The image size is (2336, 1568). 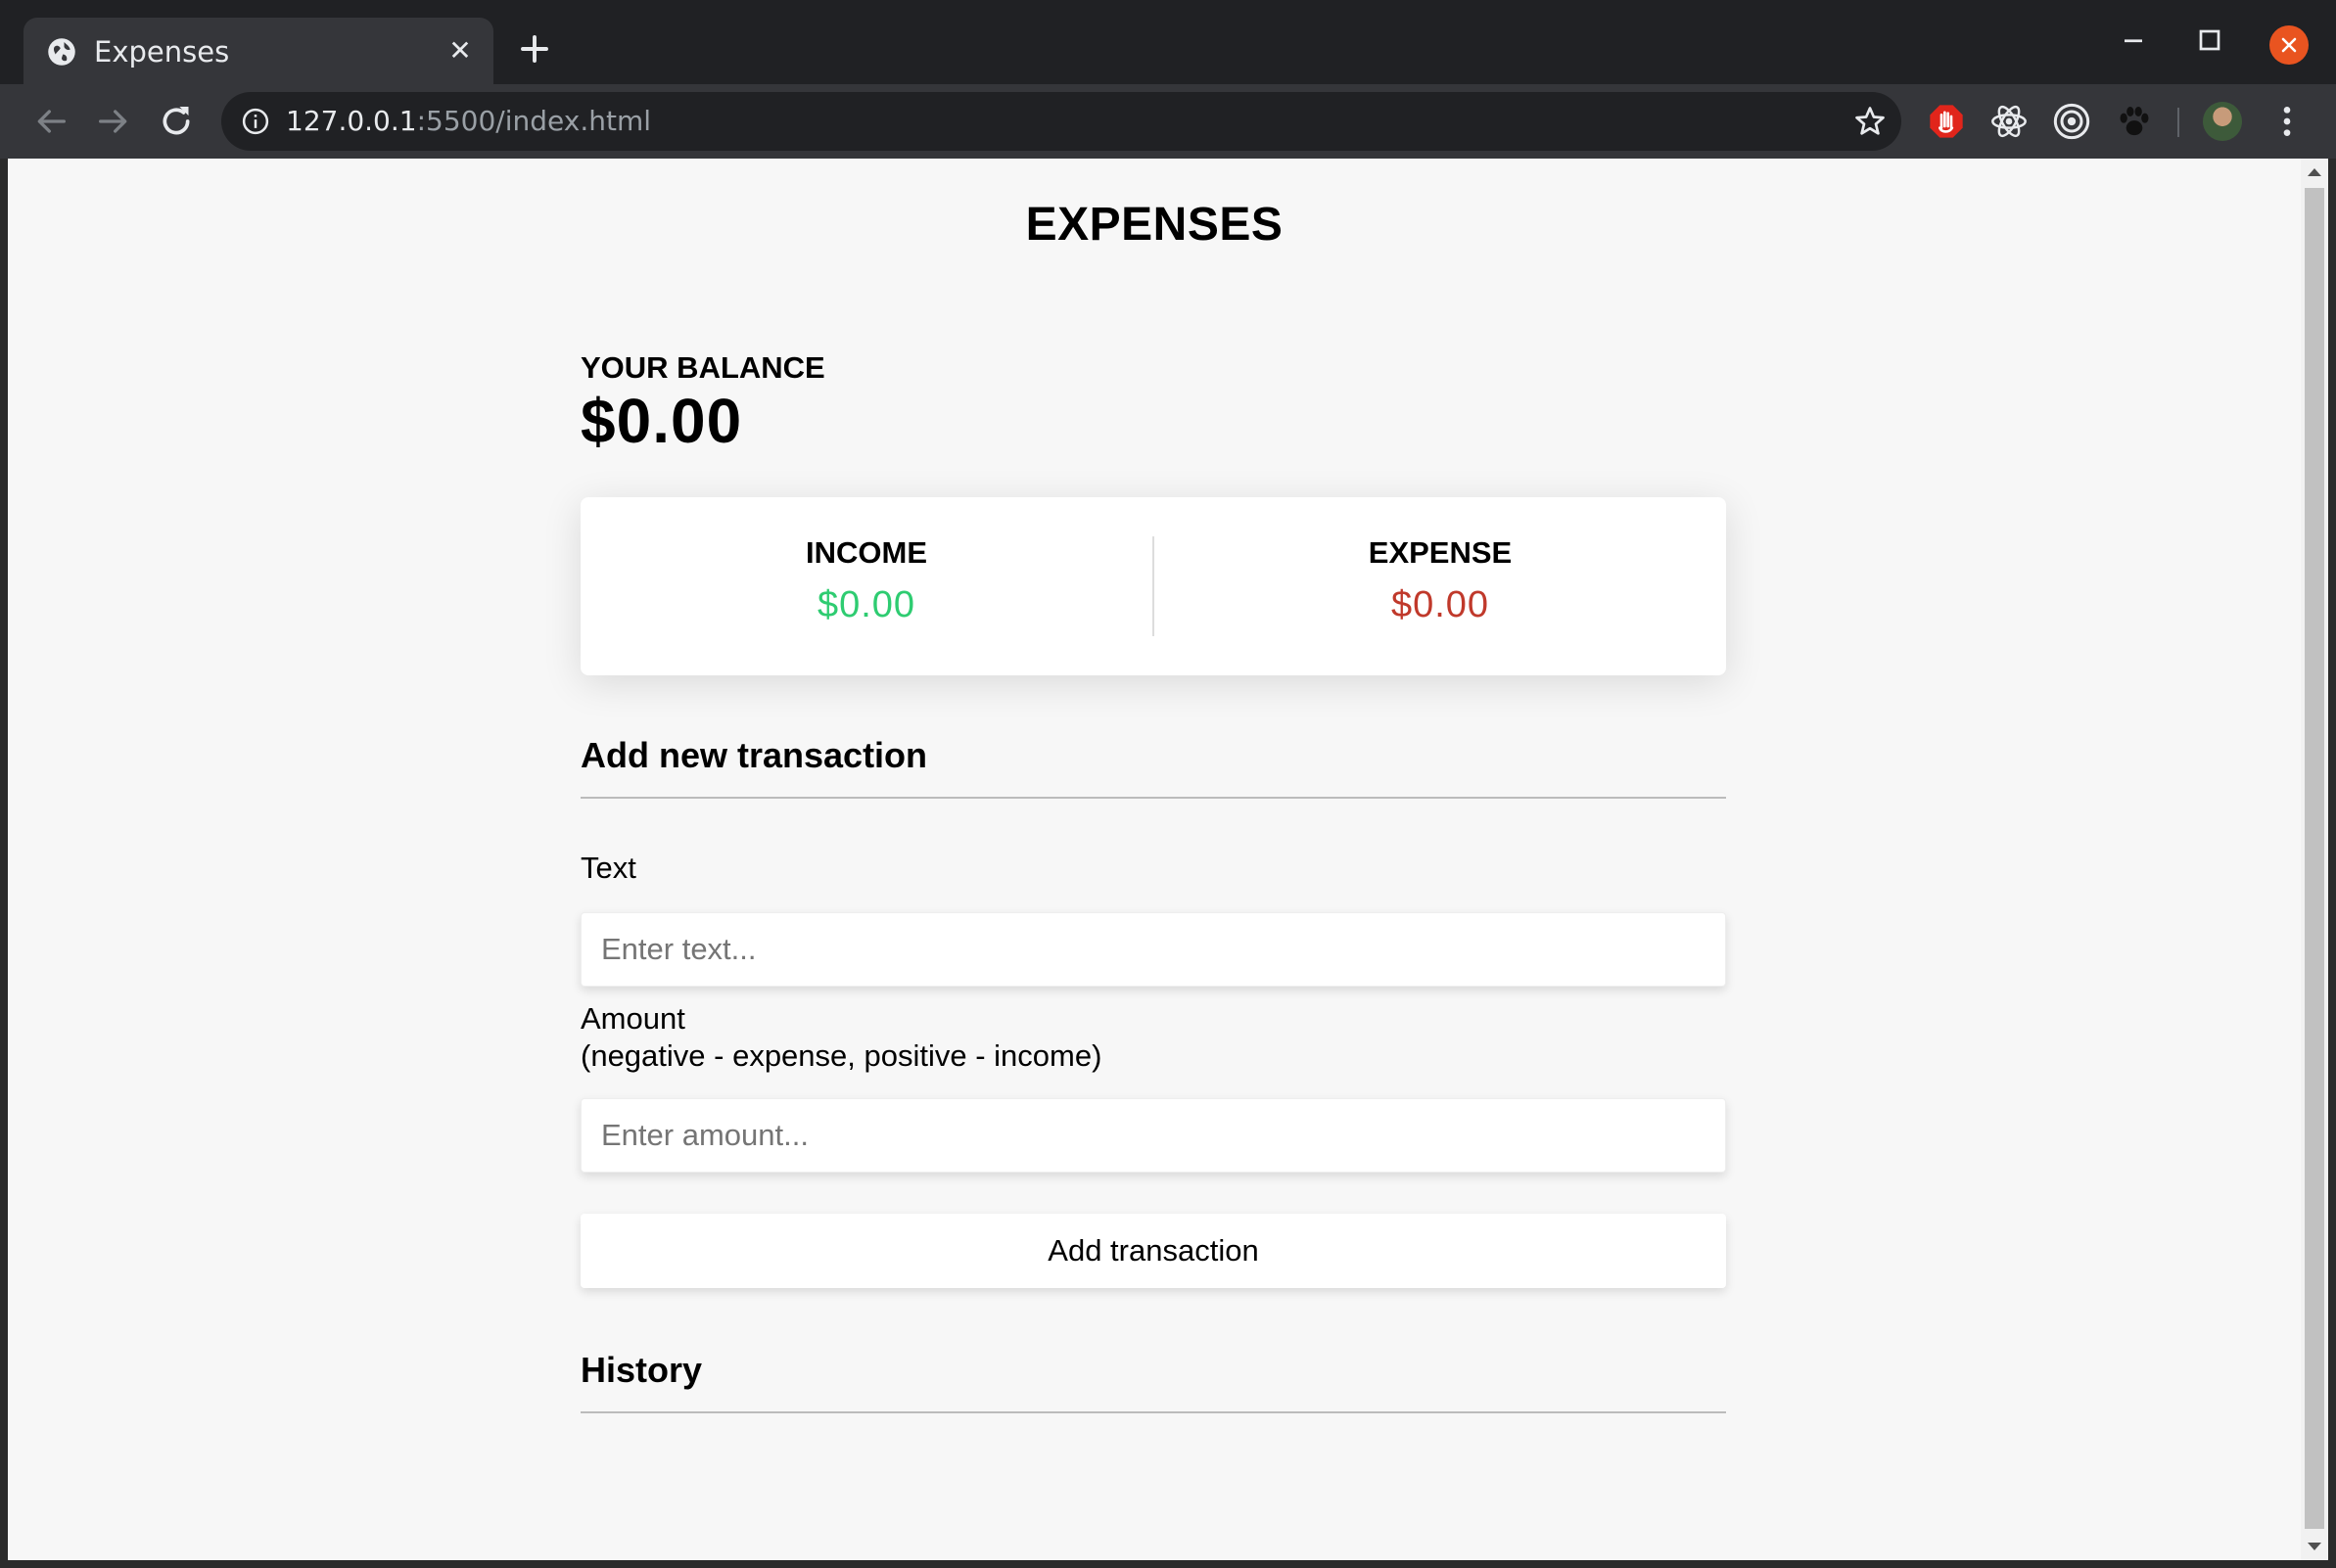 What do you see at coordinates (1168, 42) in the screenshot?
I see `tab-bar: Expenses ✕` at bounding box center [1168, 42].